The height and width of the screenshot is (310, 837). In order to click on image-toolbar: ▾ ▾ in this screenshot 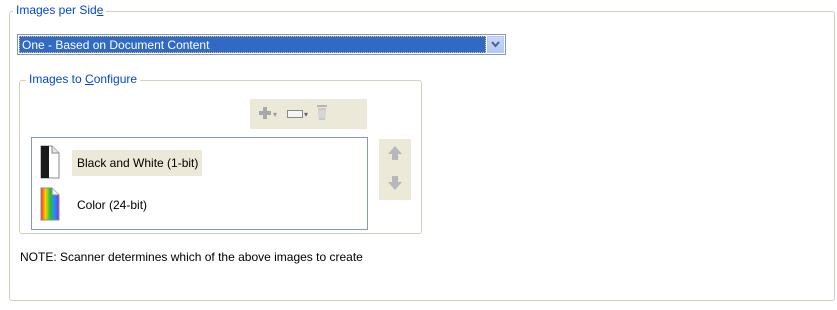, I will do `click(308, 114)`.